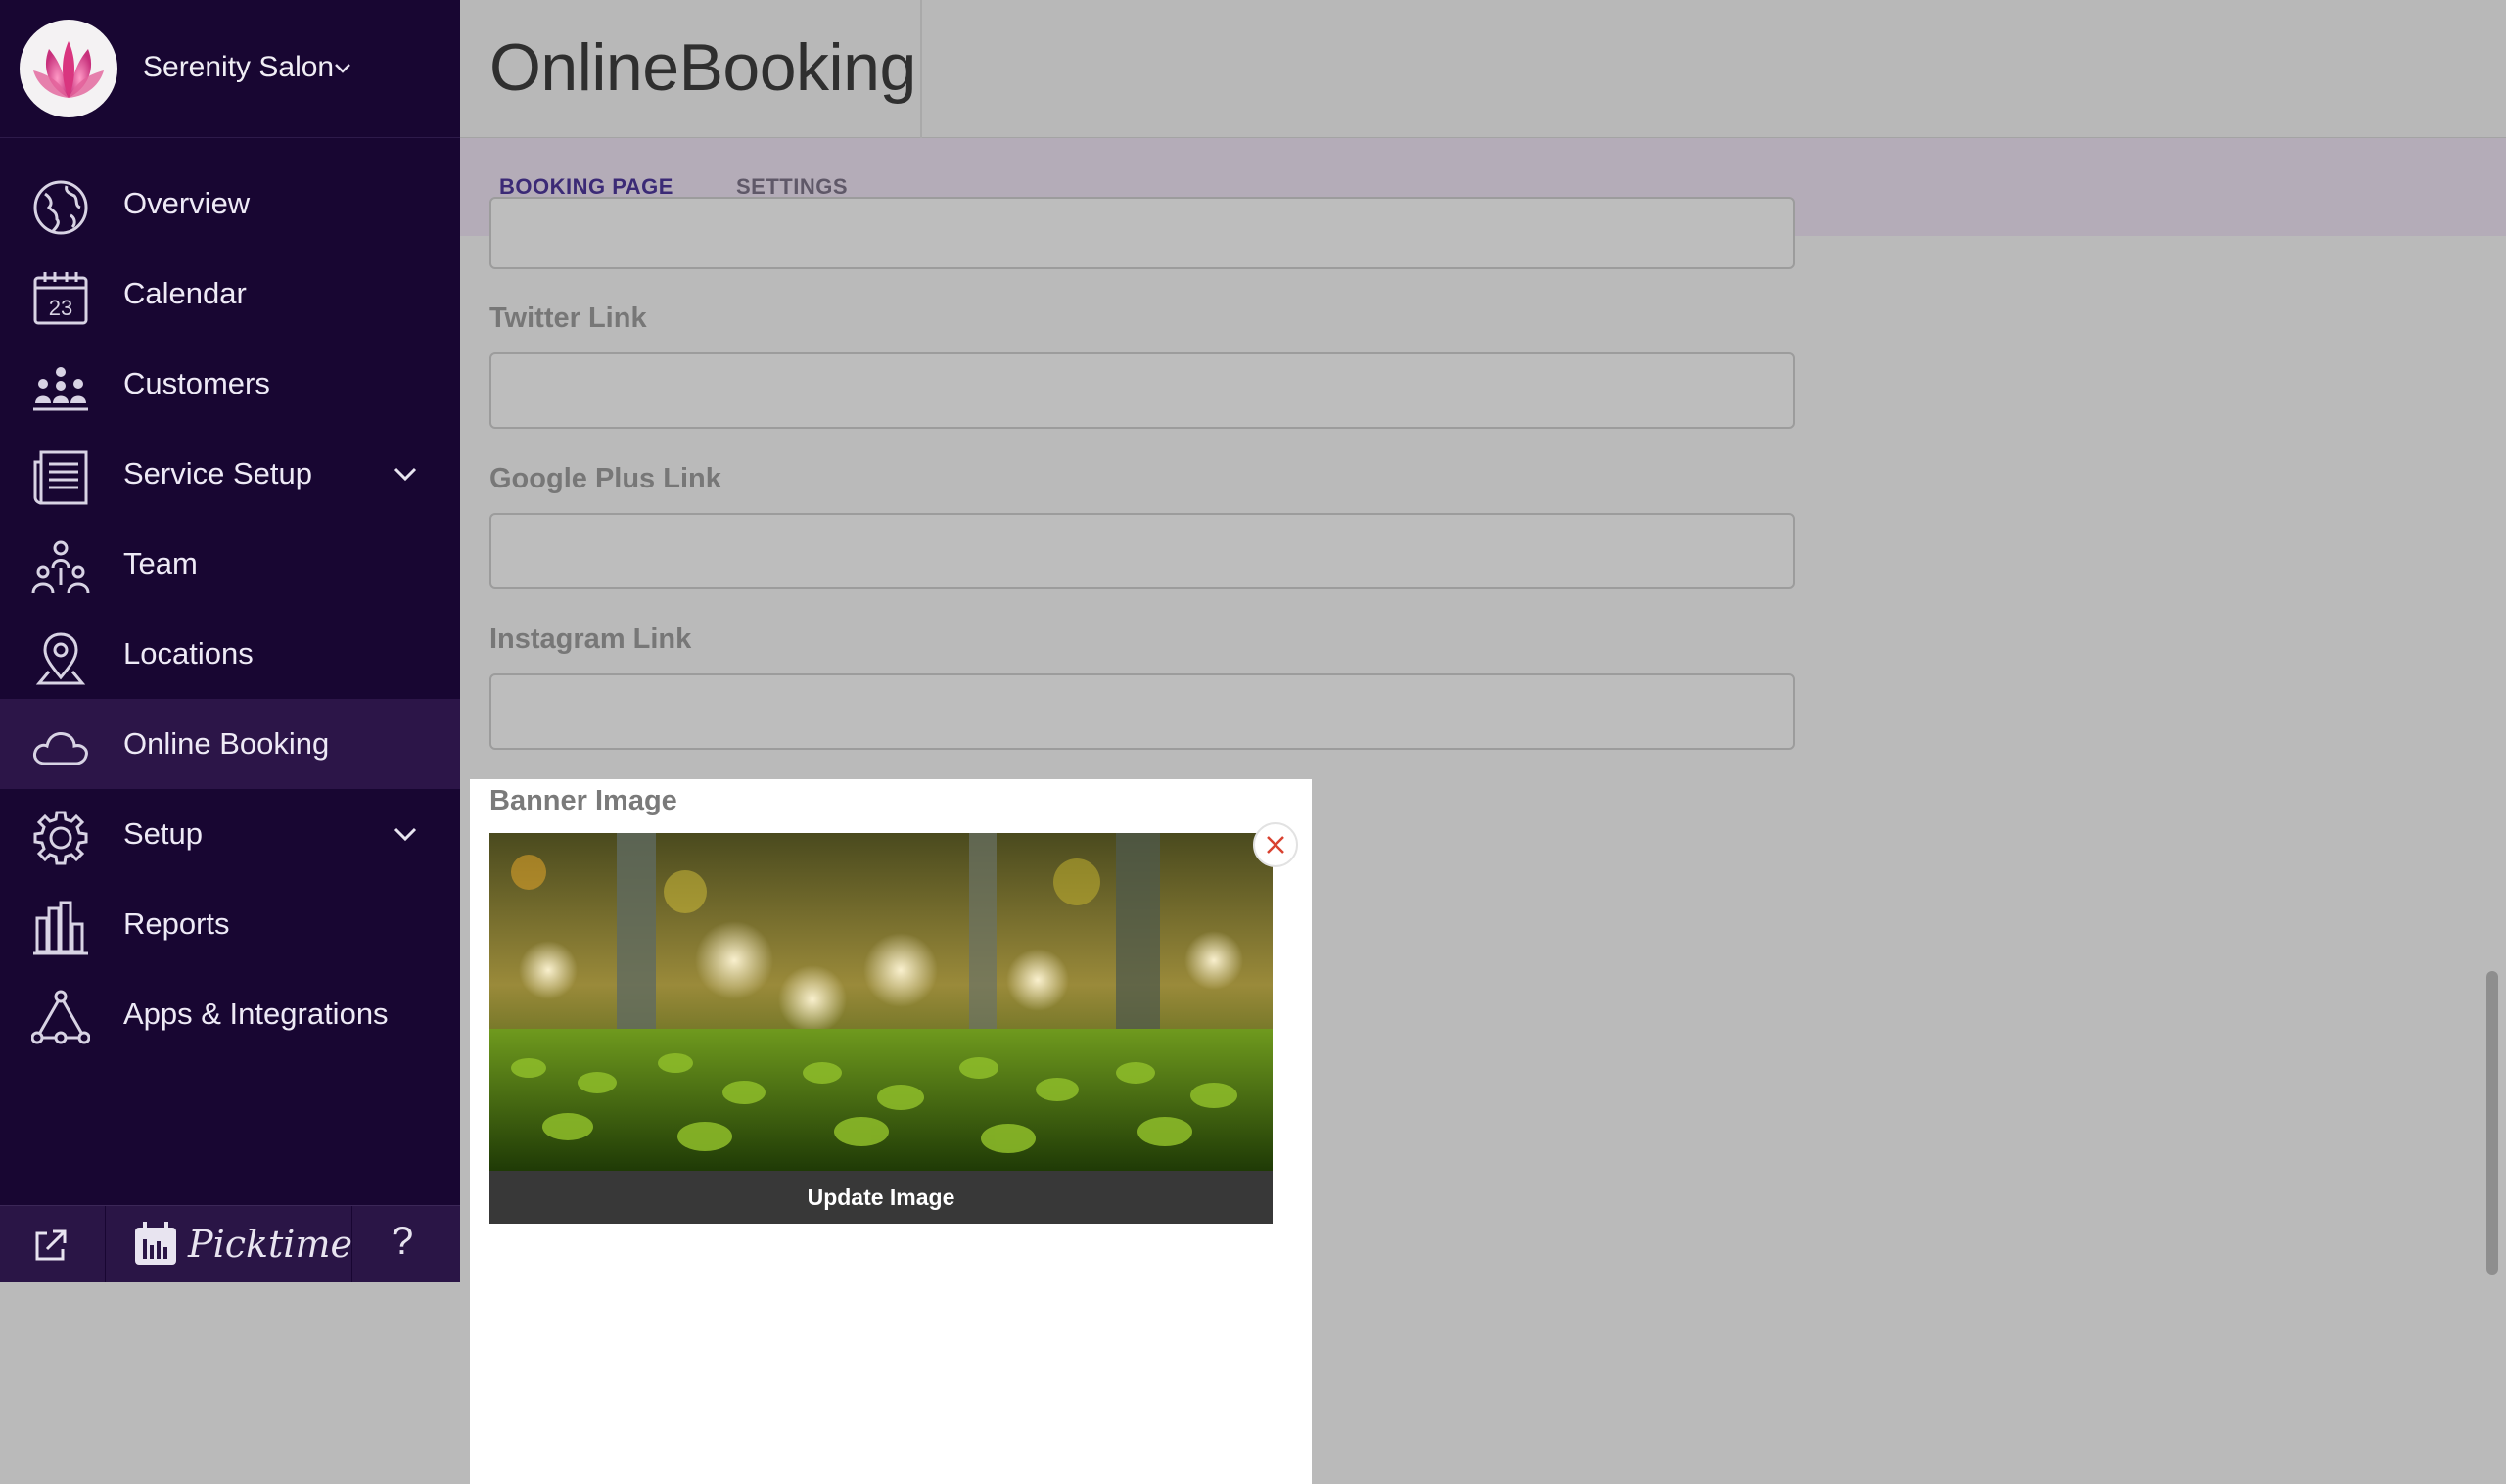 Image resolution: width=2506 pixels, height=1484 pixels. Describe the element at coordinates (1142, 233) in the screenshot. I see `previous-link-input` at that location.